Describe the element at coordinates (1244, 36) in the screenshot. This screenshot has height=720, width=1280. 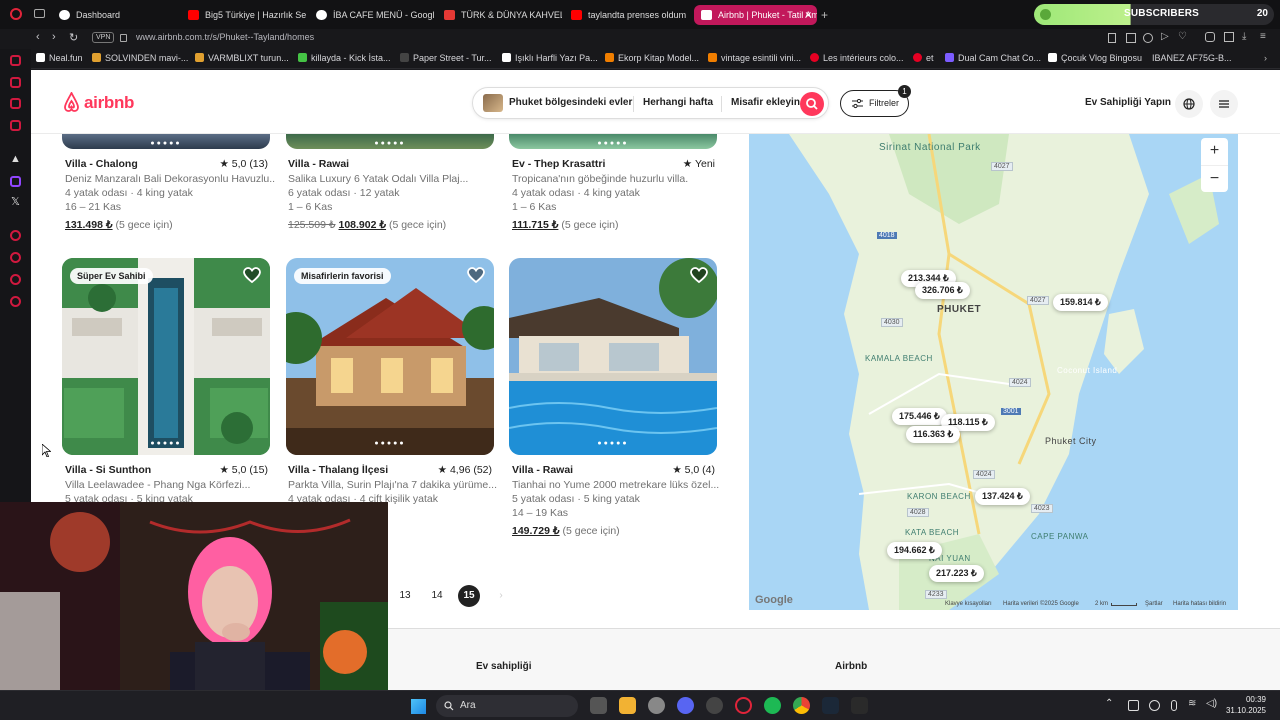
I see `download-icon: ⤓` at that location.